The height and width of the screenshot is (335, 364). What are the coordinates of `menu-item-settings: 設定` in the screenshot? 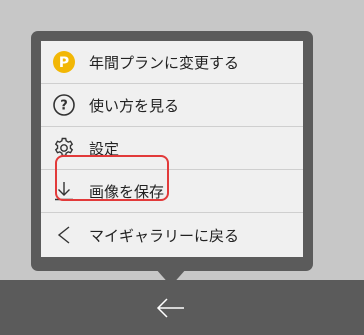 It's located at (172, 148).